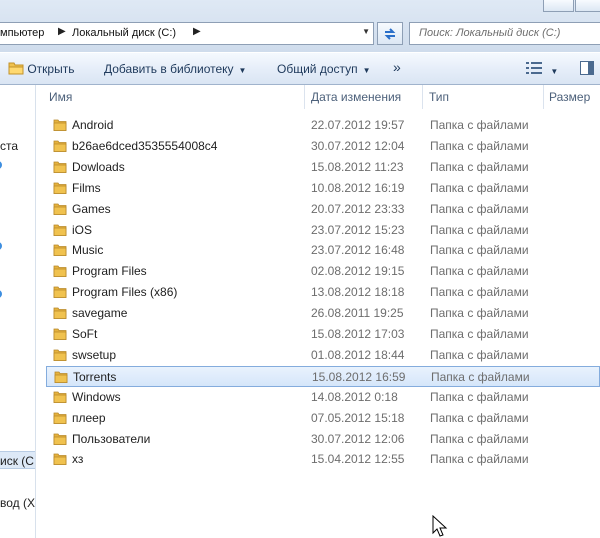  I want to click on file-name: Torrents, so click(95, 376).